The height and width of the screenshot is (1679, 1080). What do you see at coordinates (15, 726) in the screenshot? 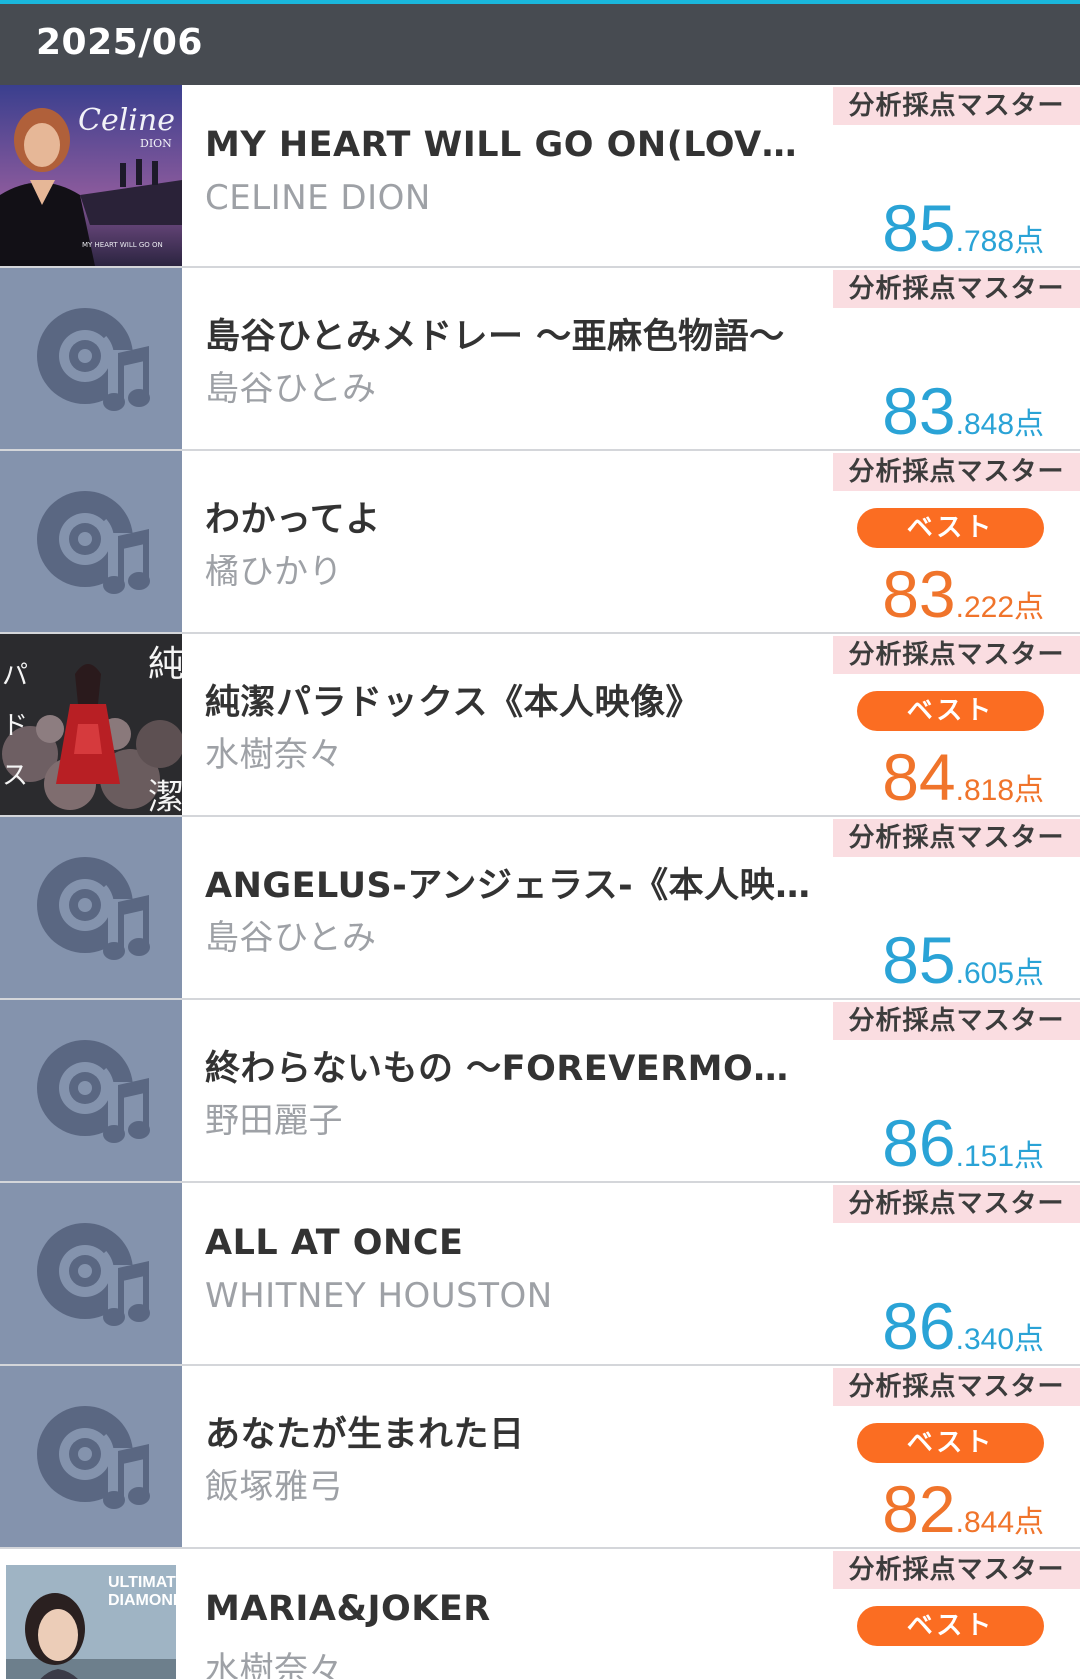
I see `svg-text: ド` at bounding box center [15, 726].